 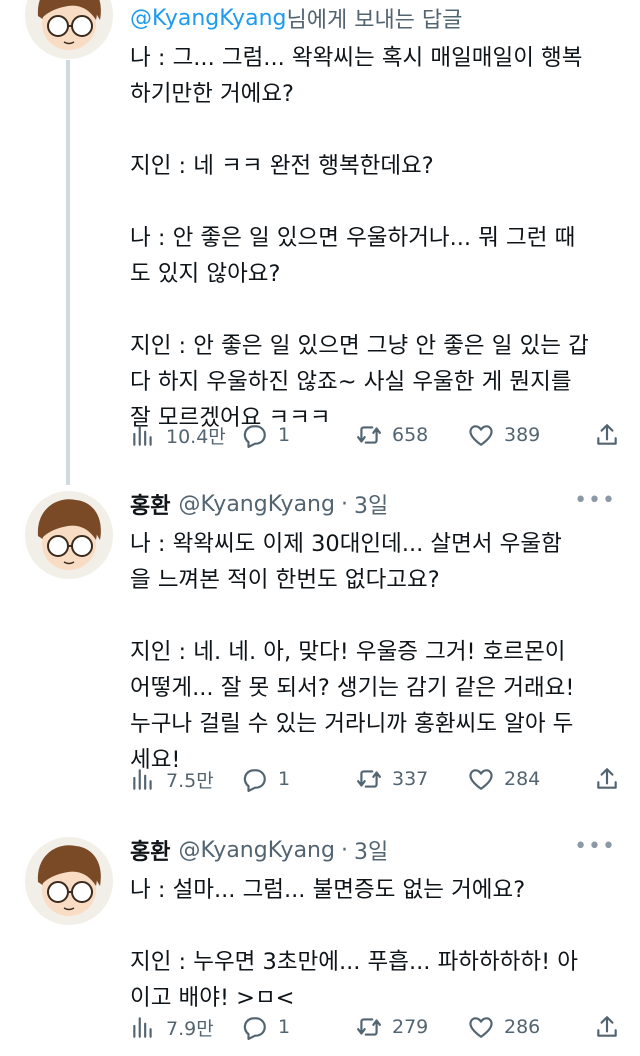 I want to click on like-button: 389, so click(x=504, y=435).